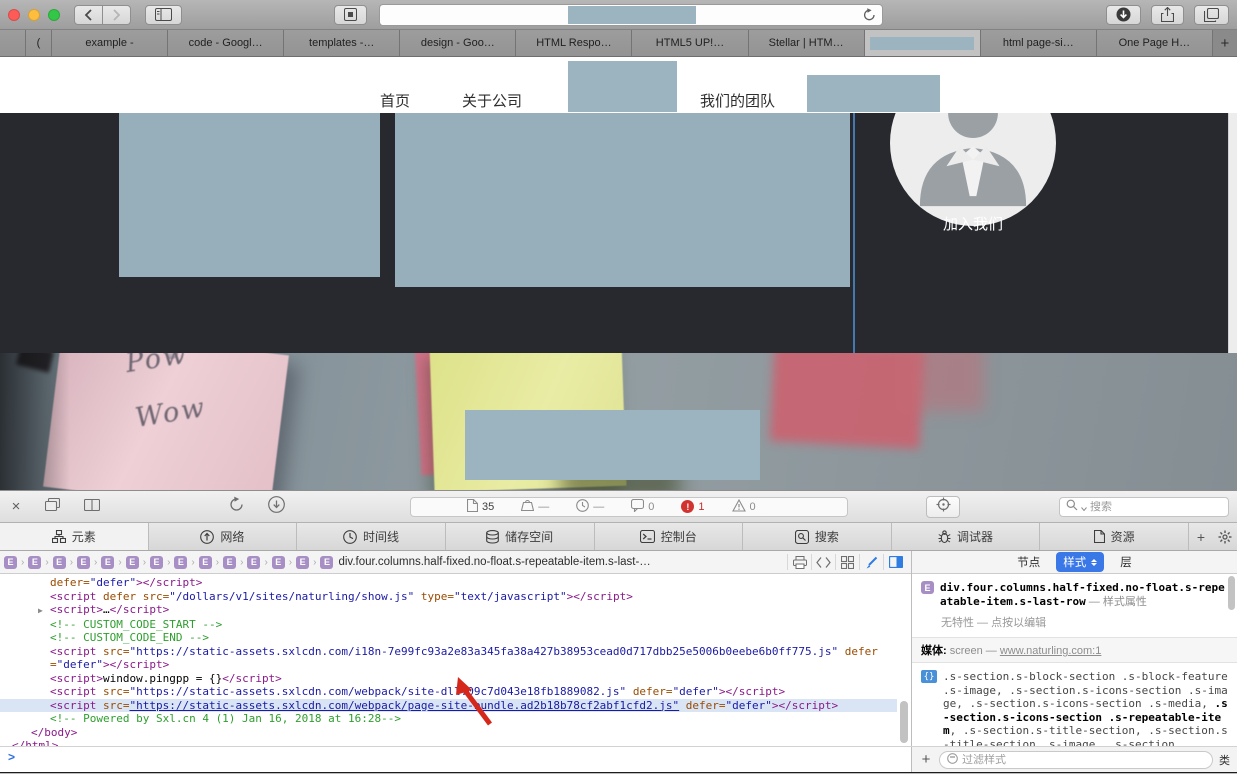 This screenshot has height=774, width=1237. Describe the element at coordinates (871, 562) in the screenshot. I see `element-highlight-button` at that location.